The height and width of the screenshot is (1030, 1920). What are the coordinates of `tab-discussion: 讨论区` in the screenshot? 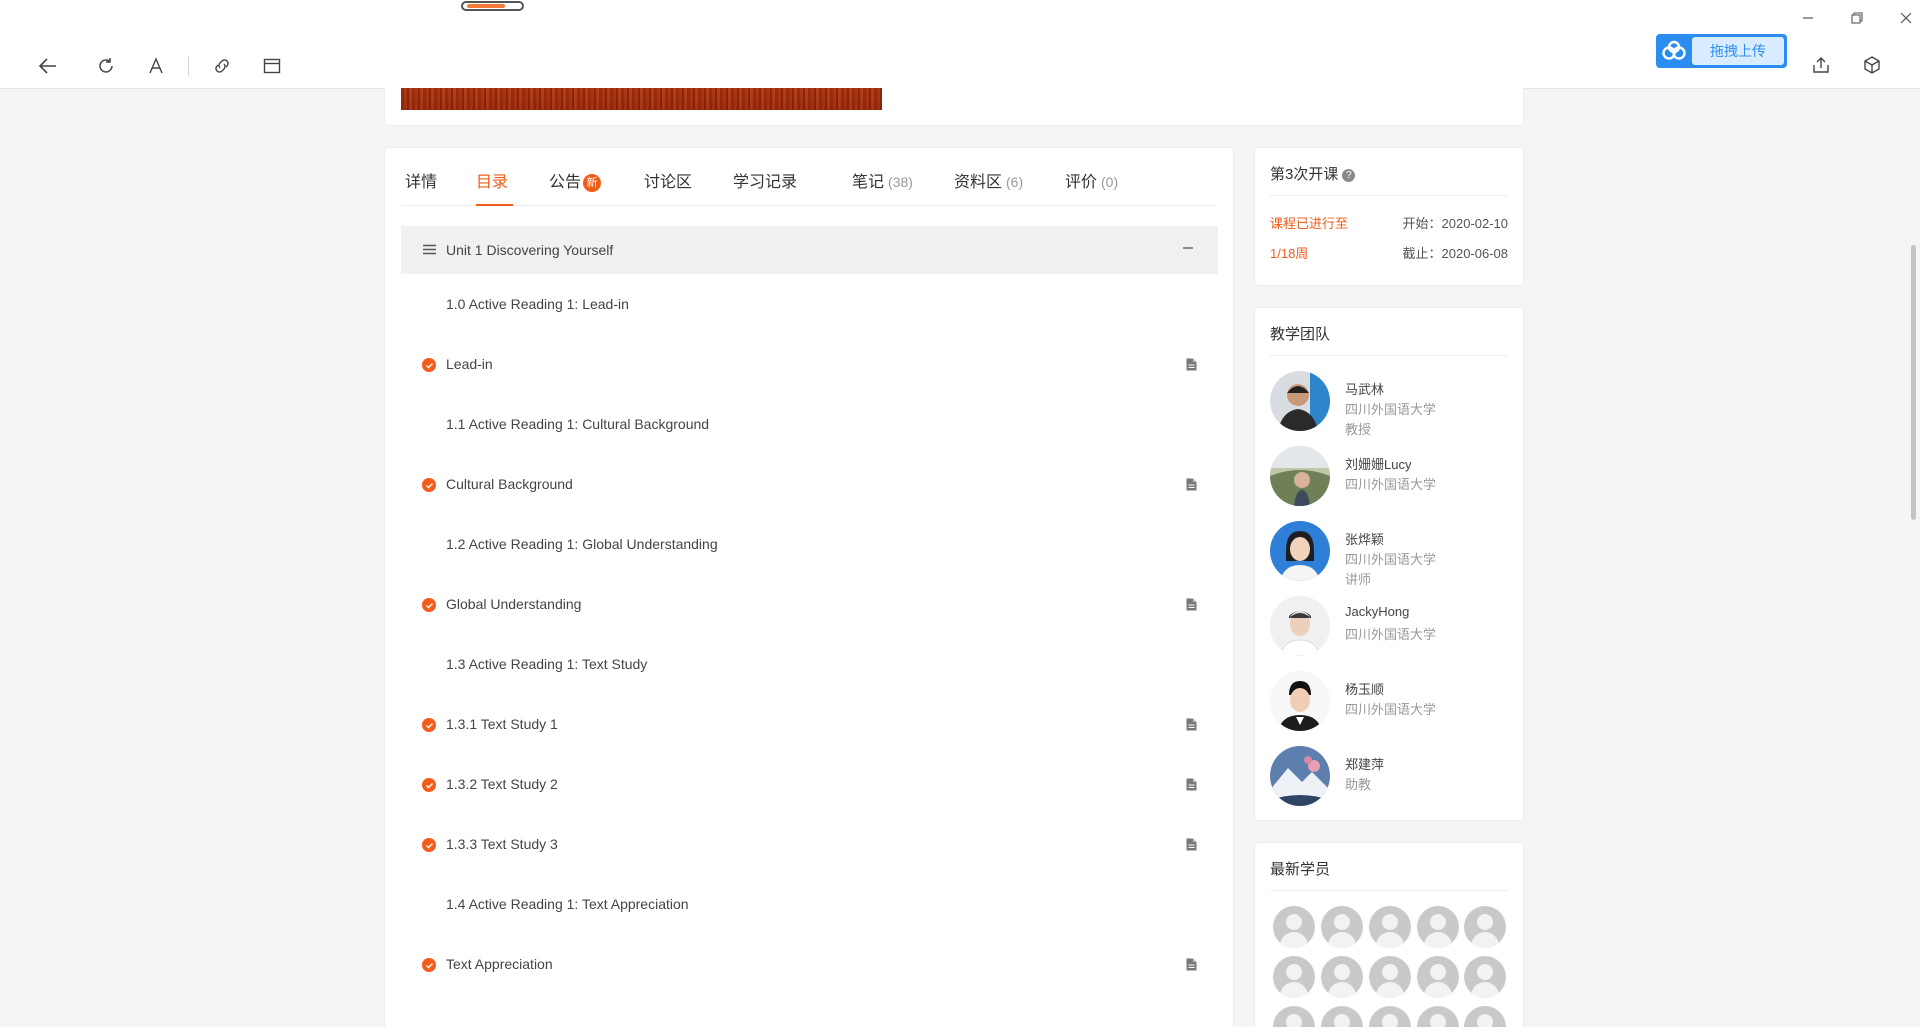 It's located at (668, 187).